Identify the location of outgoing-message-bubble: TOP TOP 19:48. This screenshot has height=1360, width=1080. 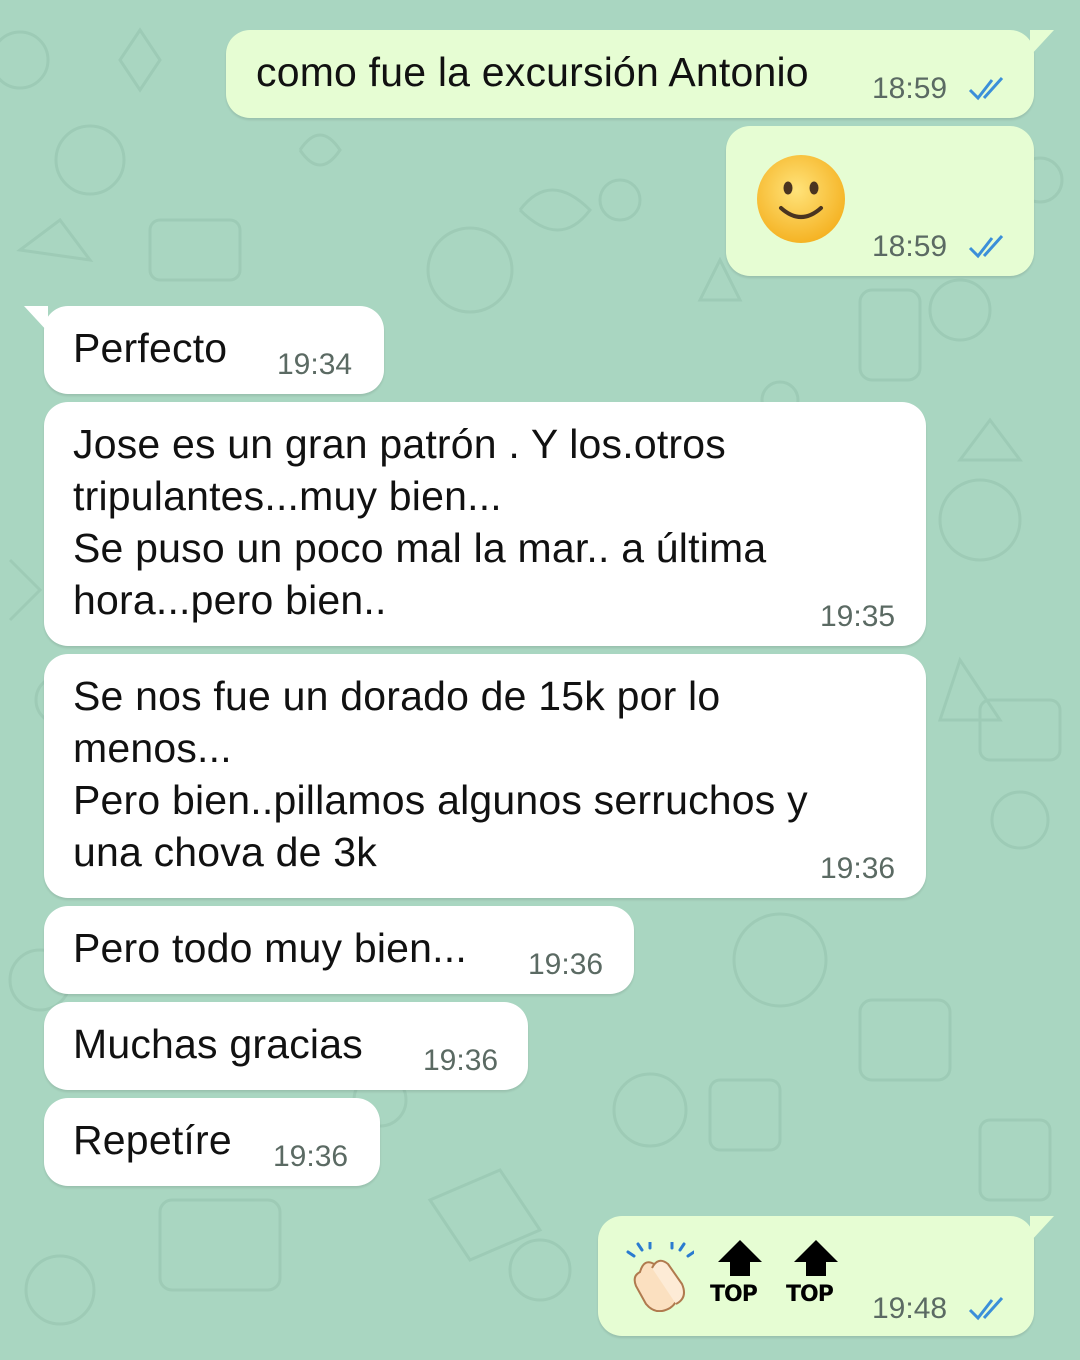
(826, 1276).